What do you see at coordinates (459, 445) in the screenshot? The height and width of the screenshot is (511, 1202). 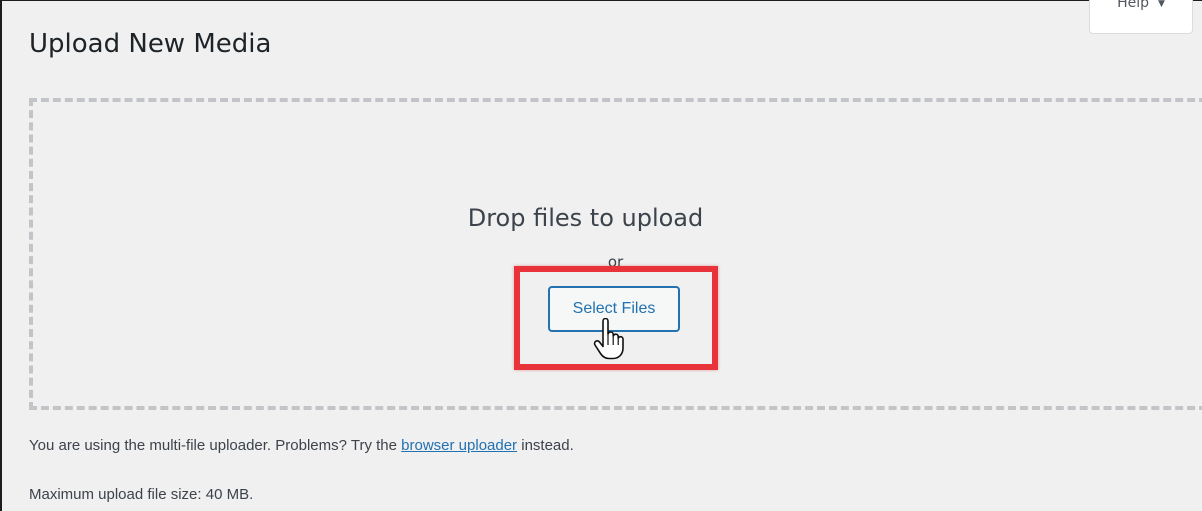 I see `browser-uploader-link: browser uploader` at bounding box center [459, 445].